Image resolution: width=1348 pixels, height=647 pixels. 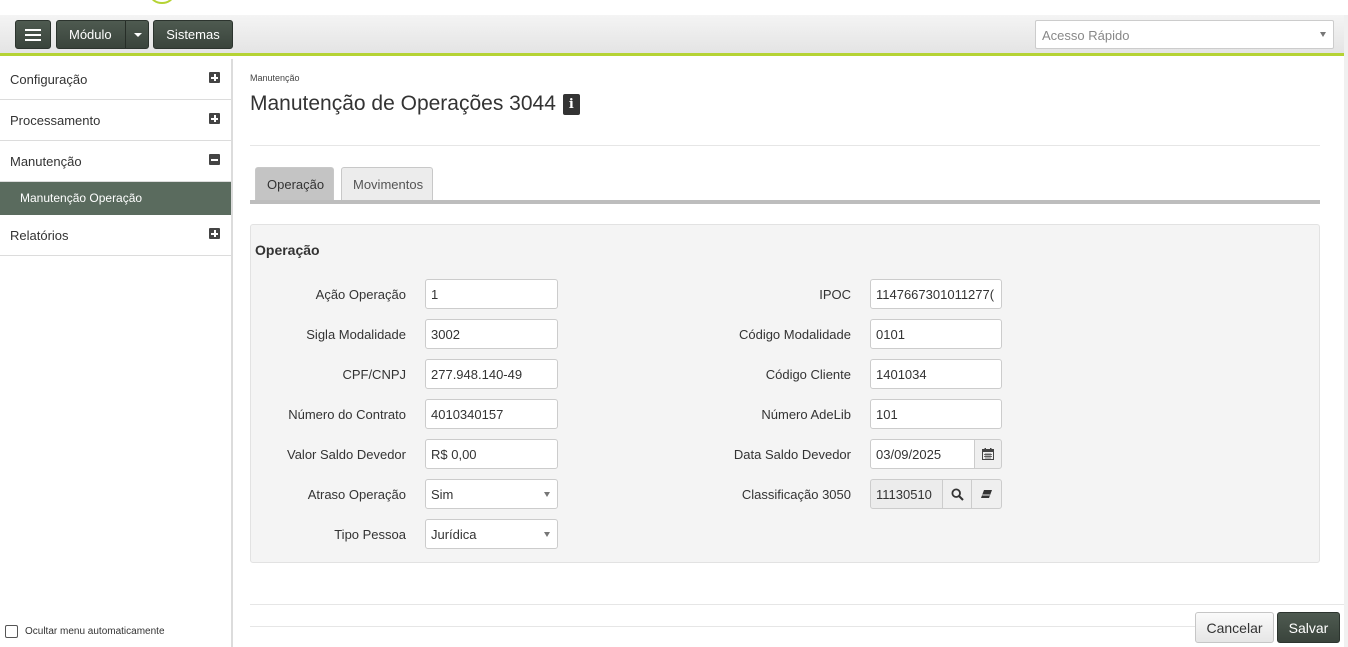 I want to click on eraser-icon, so click(x=986, y=494).